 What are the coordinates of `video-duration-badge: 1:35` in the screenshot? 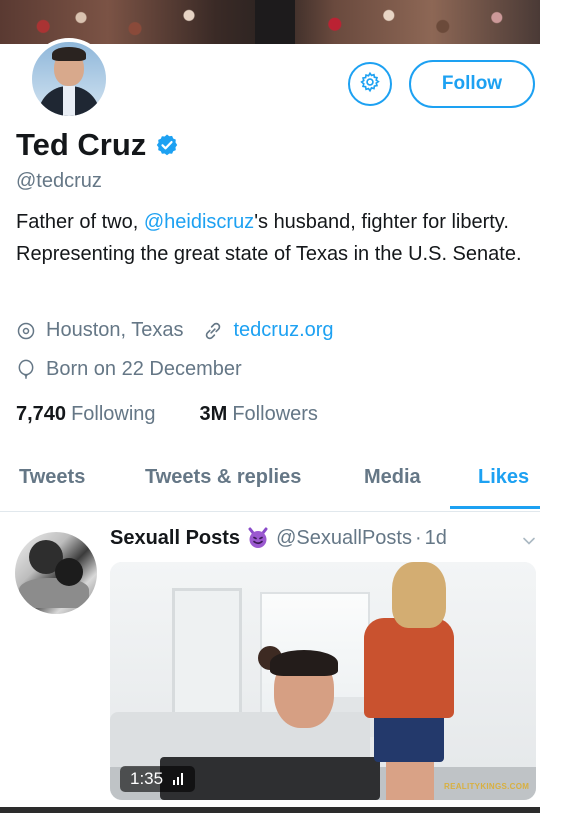 It's located at (158, 779).